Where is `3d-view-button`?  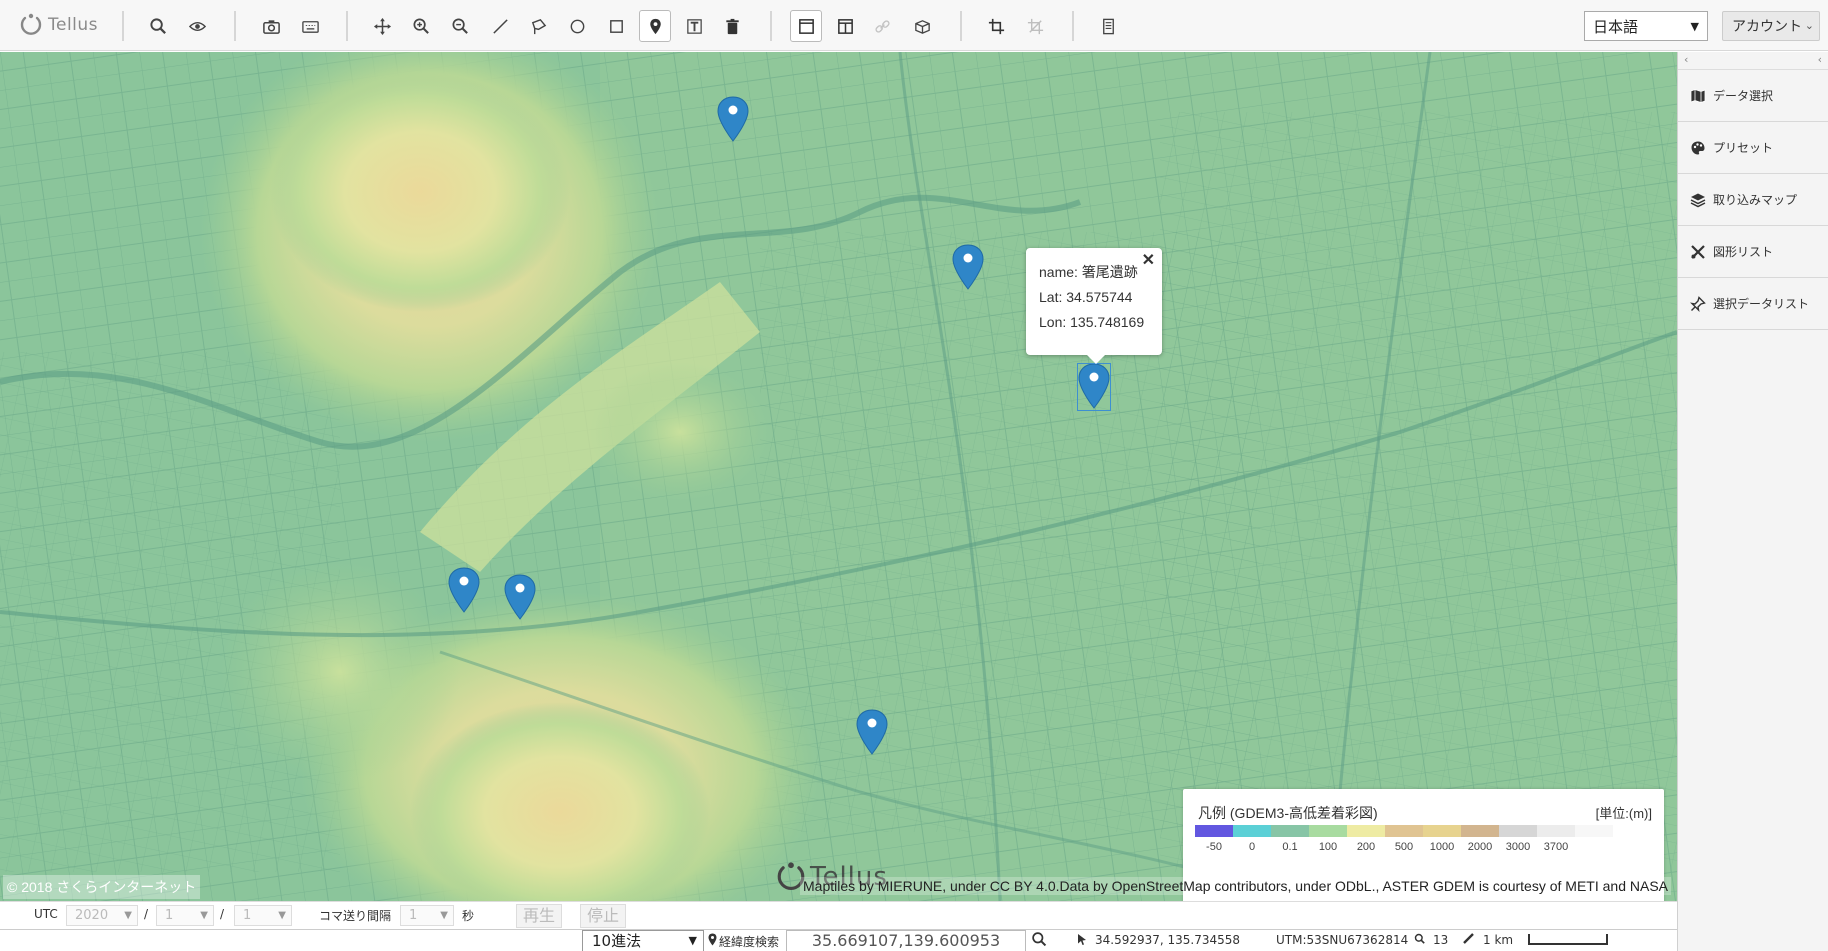
3d-view-button is located at coordinates (922, 26).